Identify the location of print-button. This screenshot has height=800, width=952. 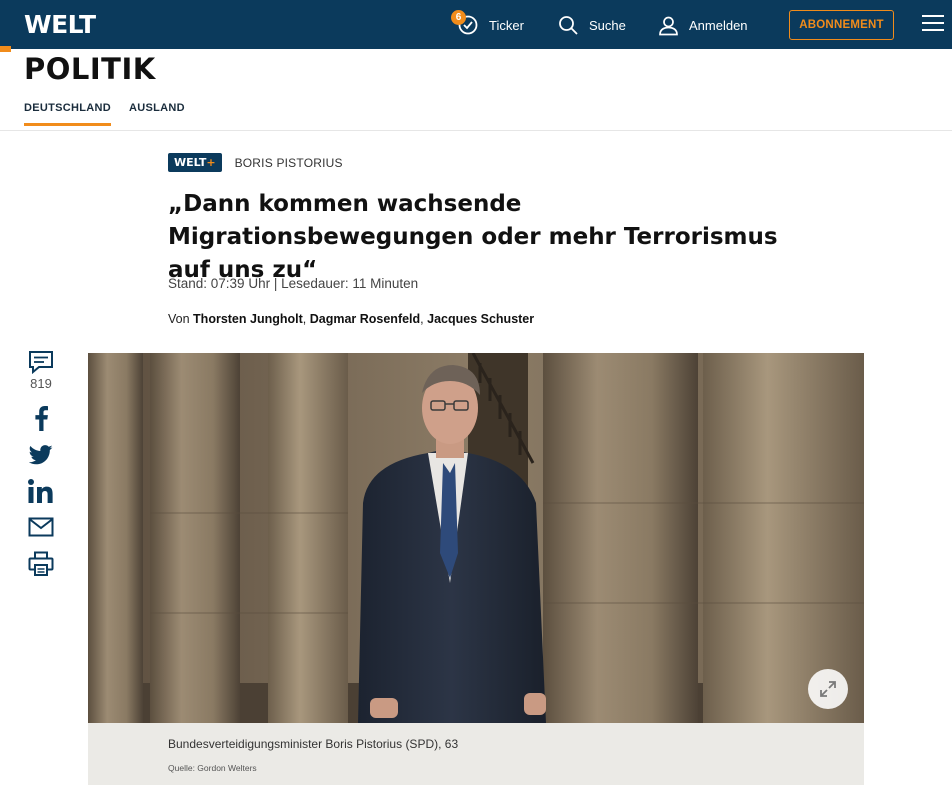
(41, 564).